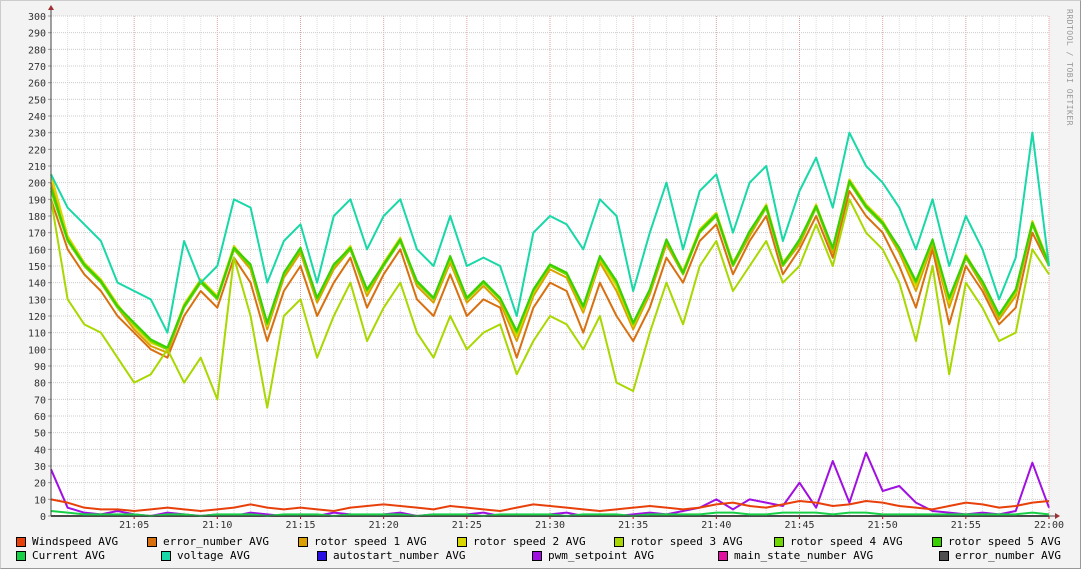 The height and width of the screenshot is (569, 1081). What do you see at coordinates (40, 417) in the screenshot?
I see `y-tick-label: 60` at bounding box center [40, 417].